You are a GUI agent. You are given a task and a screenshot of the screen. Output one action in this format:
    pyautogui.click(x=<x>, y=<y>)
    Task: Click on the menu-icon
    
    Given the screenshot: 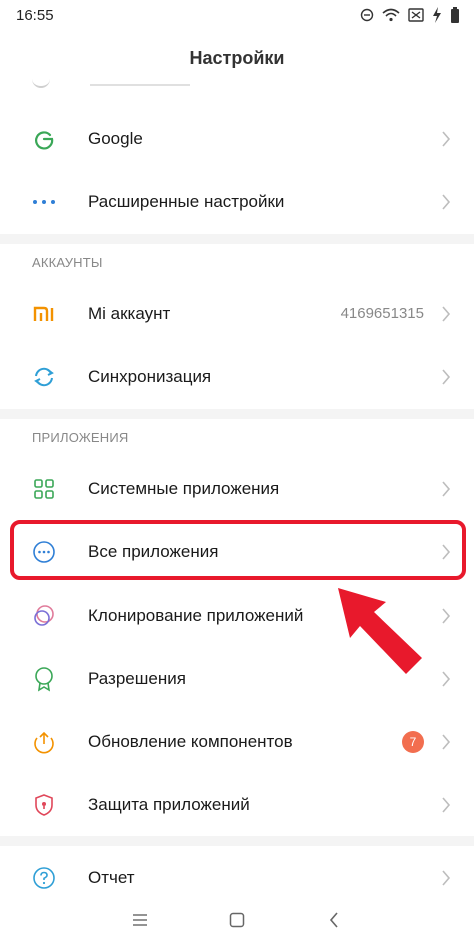 What is the action you would take?
    pyautogui.click(x=140, y=920)
    